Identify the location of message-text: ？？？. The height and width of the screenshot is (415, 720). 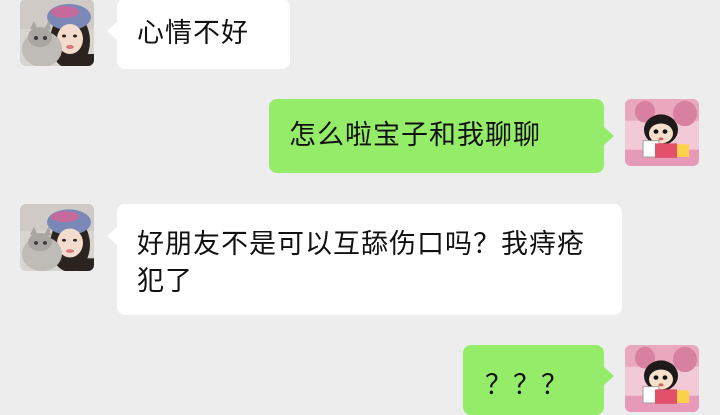
(527, 385).